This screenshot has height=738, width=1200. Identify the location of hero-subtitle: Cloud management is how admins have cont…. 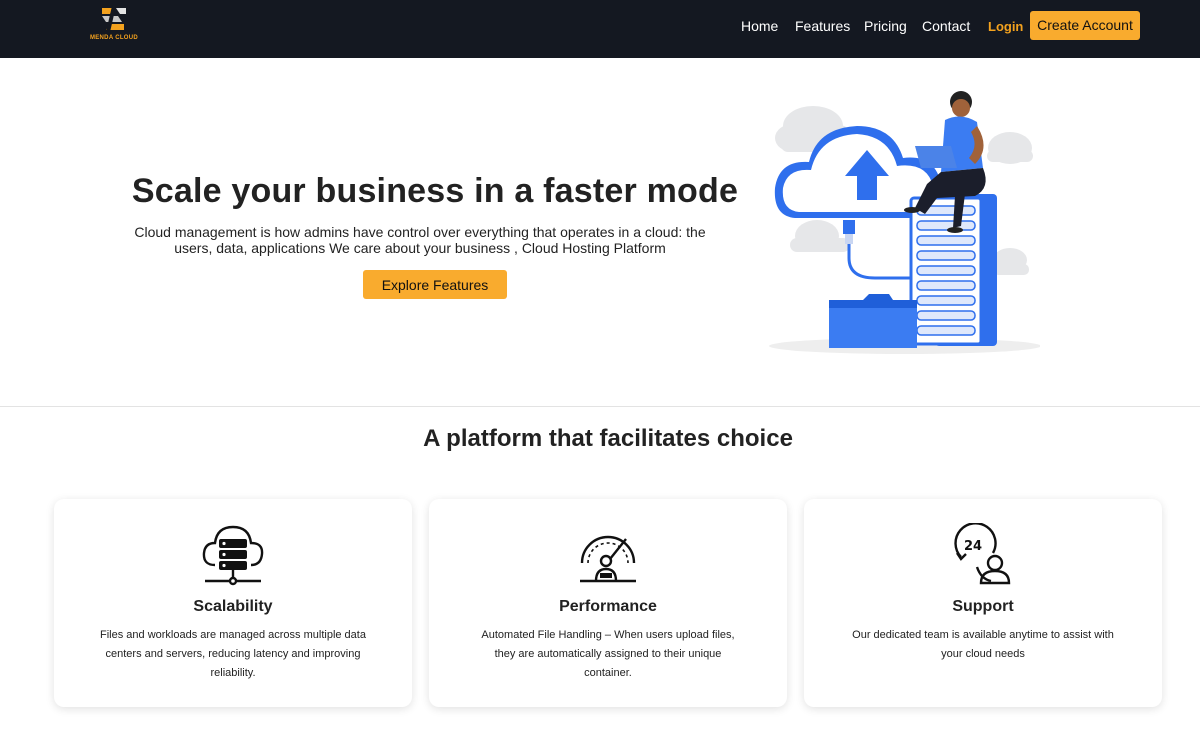
(420, 240).